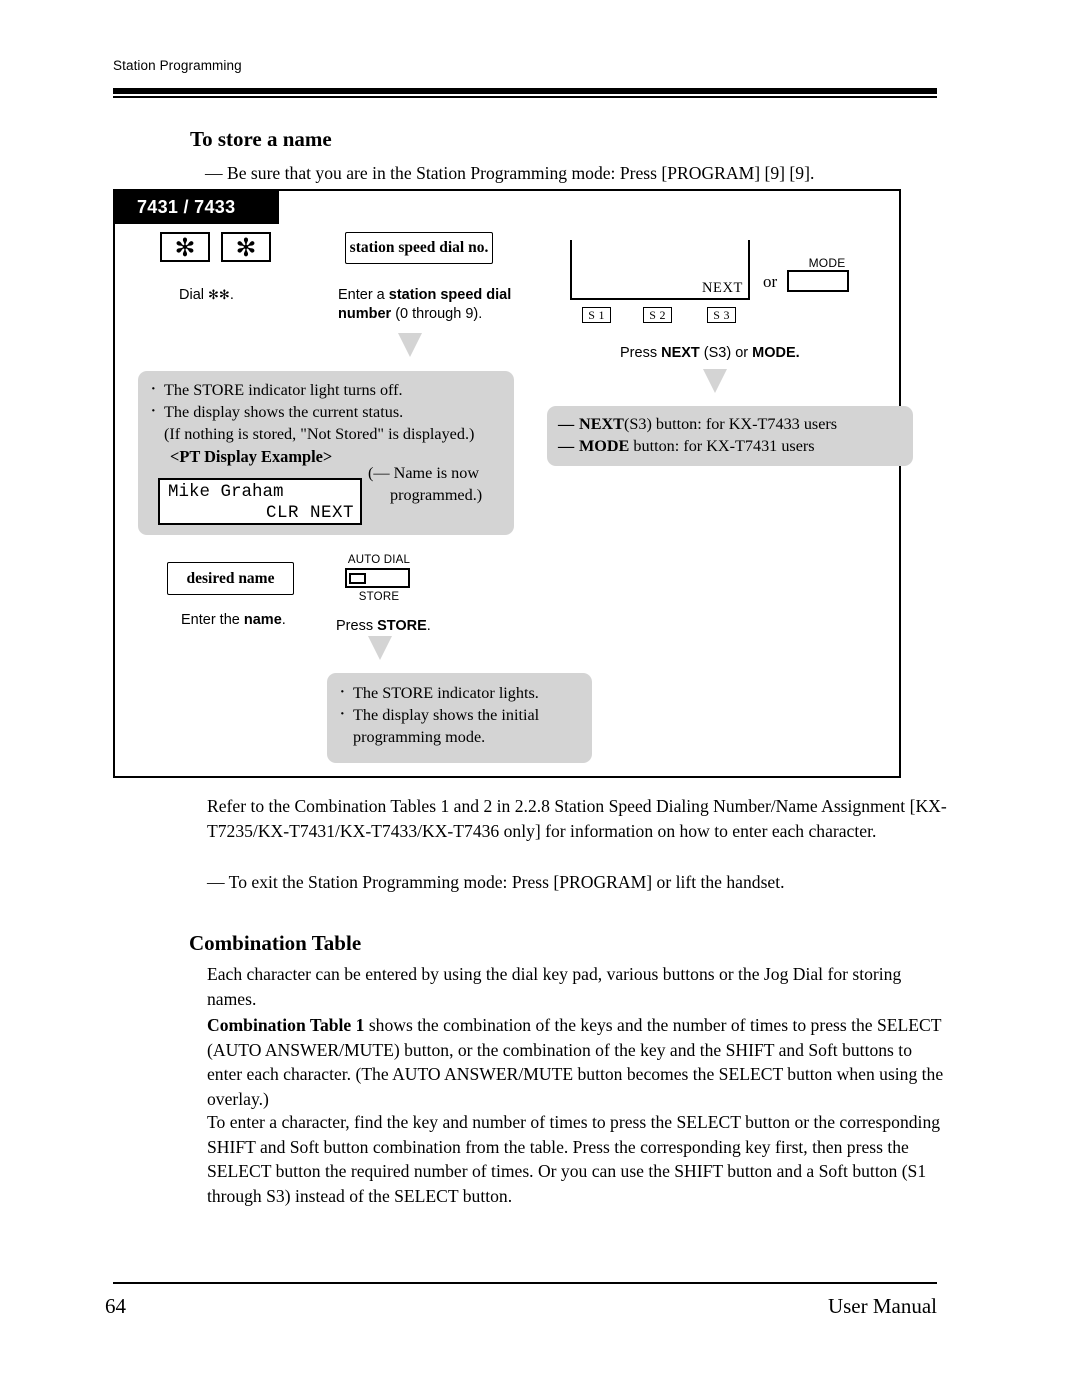  I want to click on step1-caption-suffix: ., so click(231, 295).